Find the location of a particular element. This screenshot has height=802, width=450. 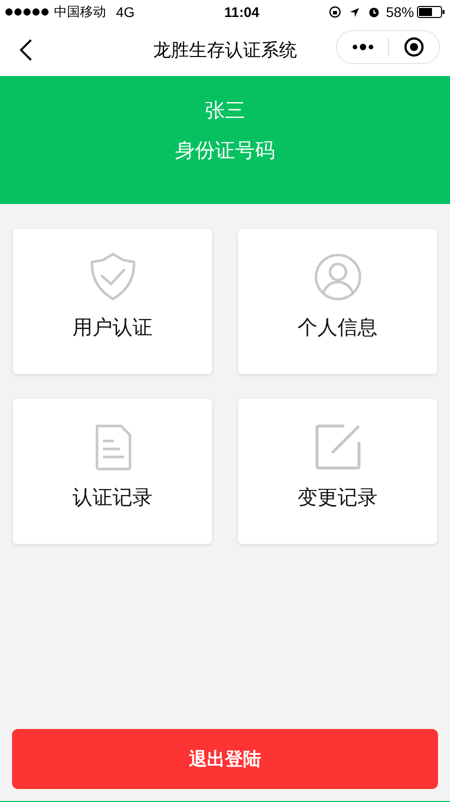

menu-card: 用户认证 is located at coordinates (112, 301).